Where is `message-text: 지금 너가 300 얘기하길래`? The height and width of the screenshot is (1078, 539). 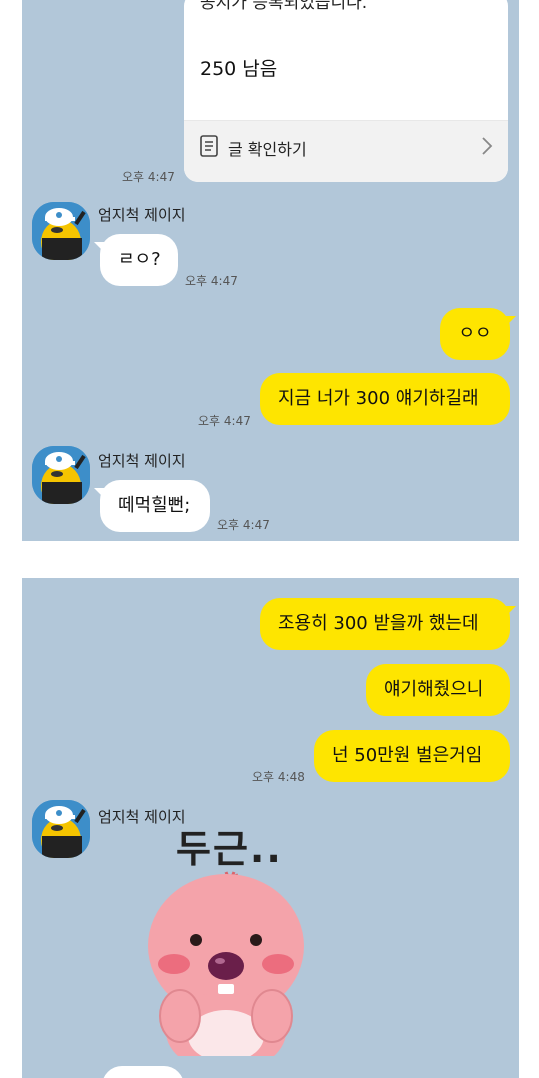 message-text: 지금 너가 300 얘기하길래 is located at coordinates (378, 398).